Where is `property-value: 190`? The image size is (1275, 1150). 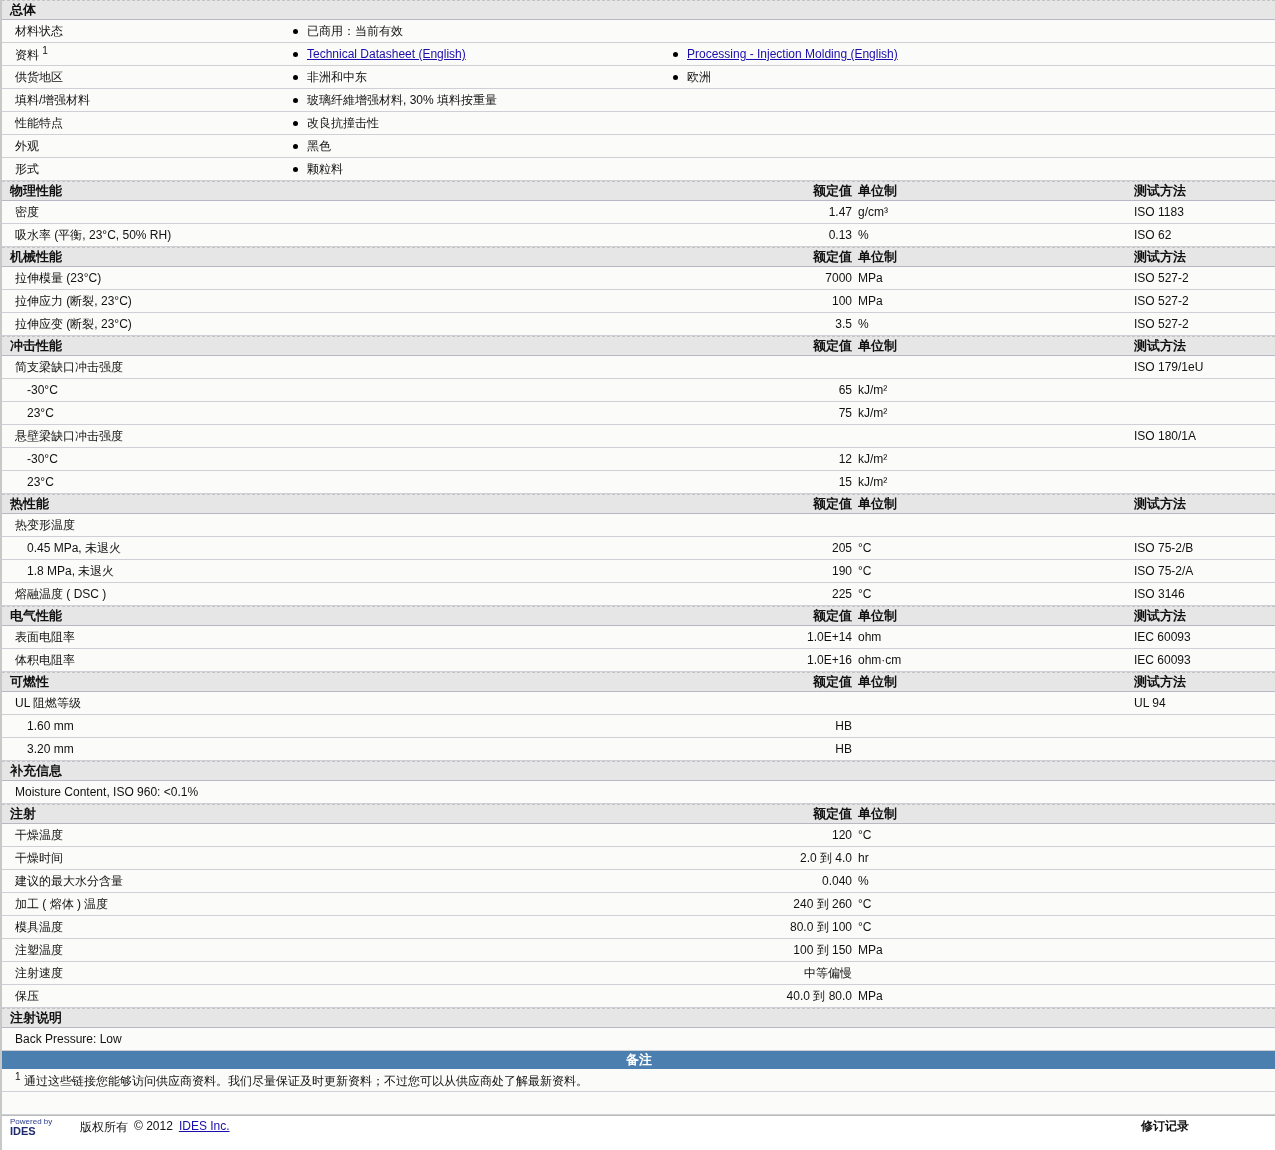
property-value: 190 is located at coordinates (841, 571).